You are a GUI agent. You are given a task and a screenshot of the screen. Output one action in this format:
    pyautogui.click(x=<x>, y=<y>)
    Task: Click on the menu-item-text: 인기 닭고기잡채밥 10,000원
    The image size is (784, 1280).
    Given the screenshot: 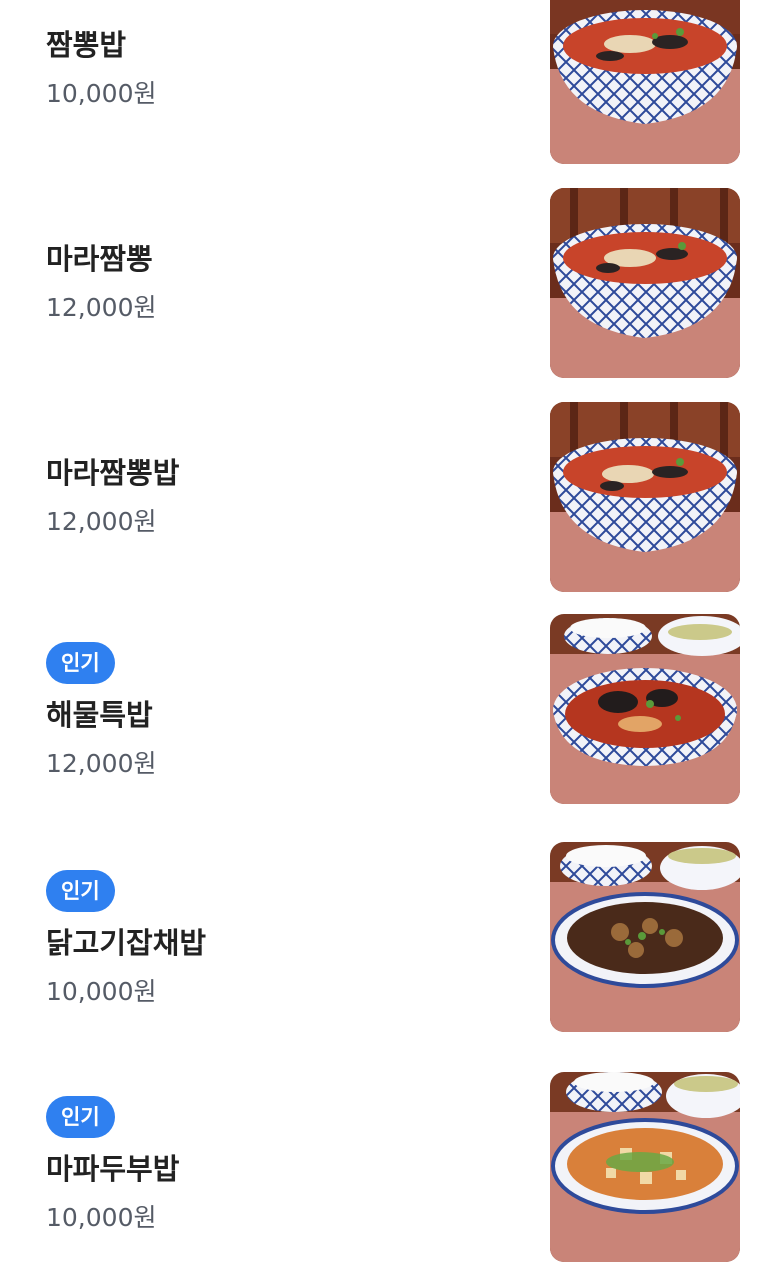 What is the action you would take?
    pyautogui.click(x=126, y=939)
    